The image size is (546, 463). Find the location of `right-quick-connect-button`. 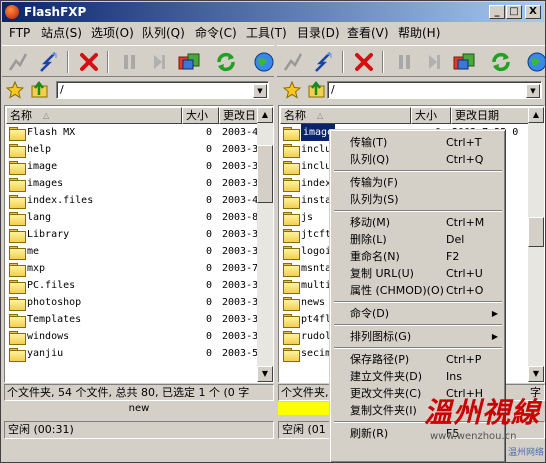

right-quick-connect-button is located at coordinates (323, 62).